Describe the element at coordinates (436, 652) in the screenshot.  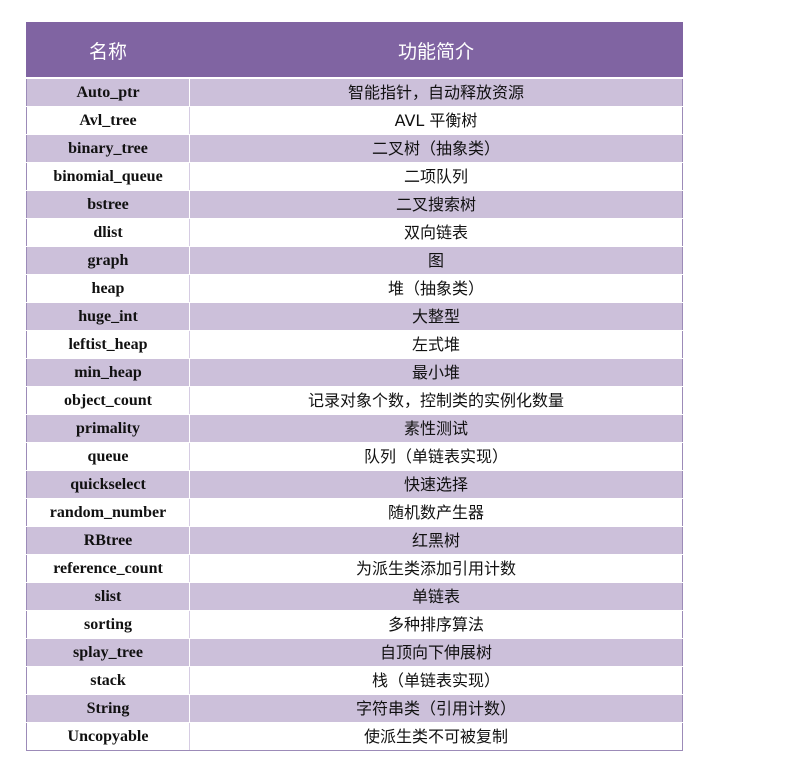
I see `module-description-cell: 自顶向下伸展树` at that location.